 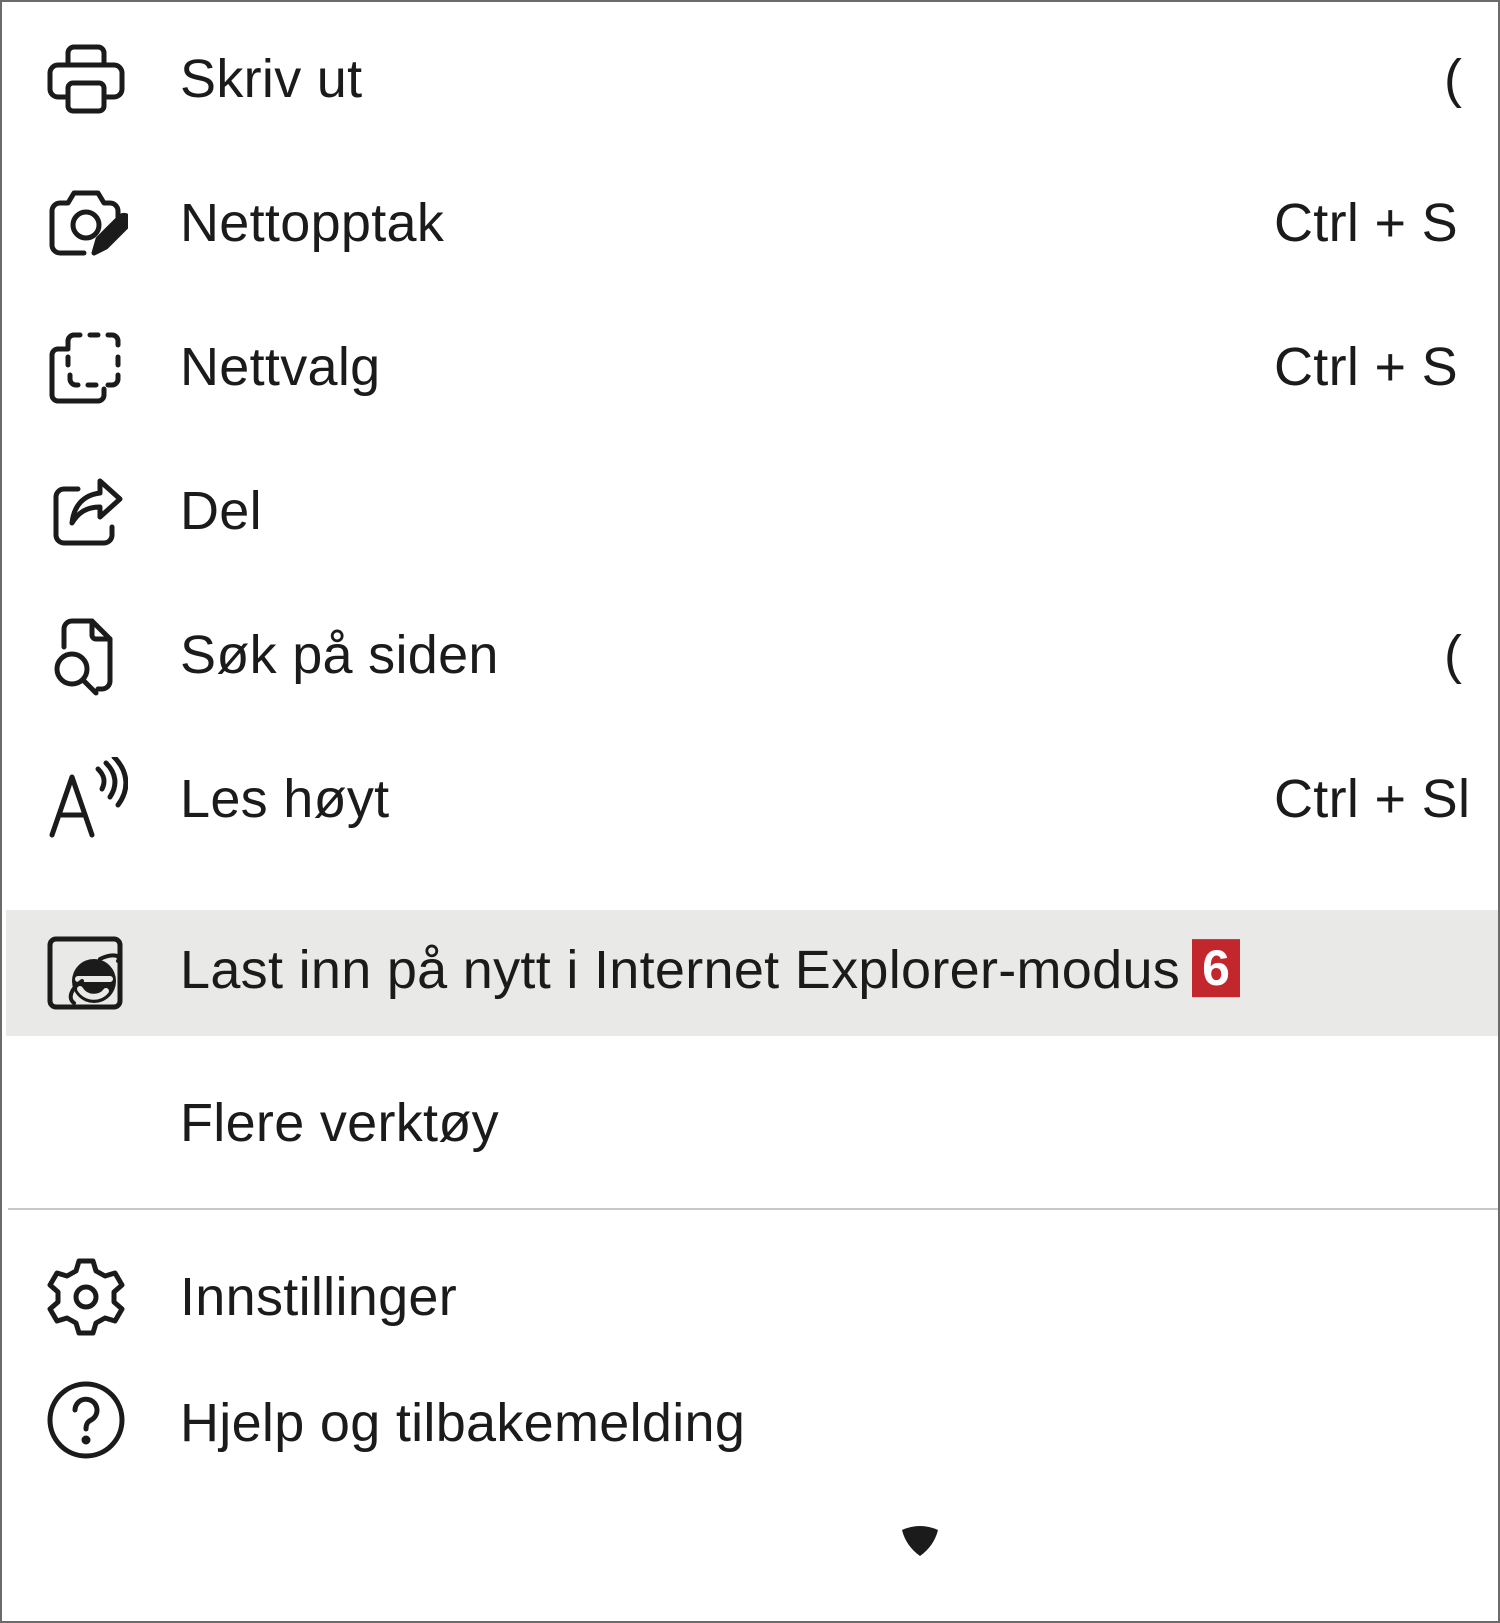 What do you see at coordinates (86, 655) in the screenshot?
I see `find-on-page-icon` at bounding box center [86, 655].